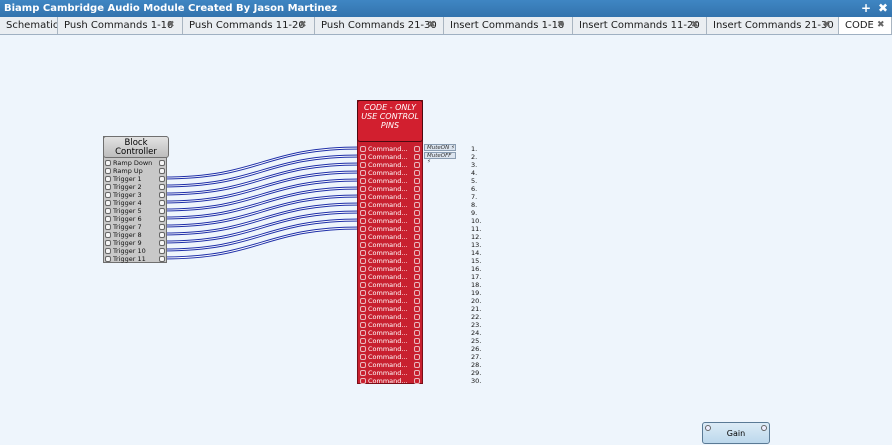  I want to click on tab-schematic: Schematic, so click(29, 25).